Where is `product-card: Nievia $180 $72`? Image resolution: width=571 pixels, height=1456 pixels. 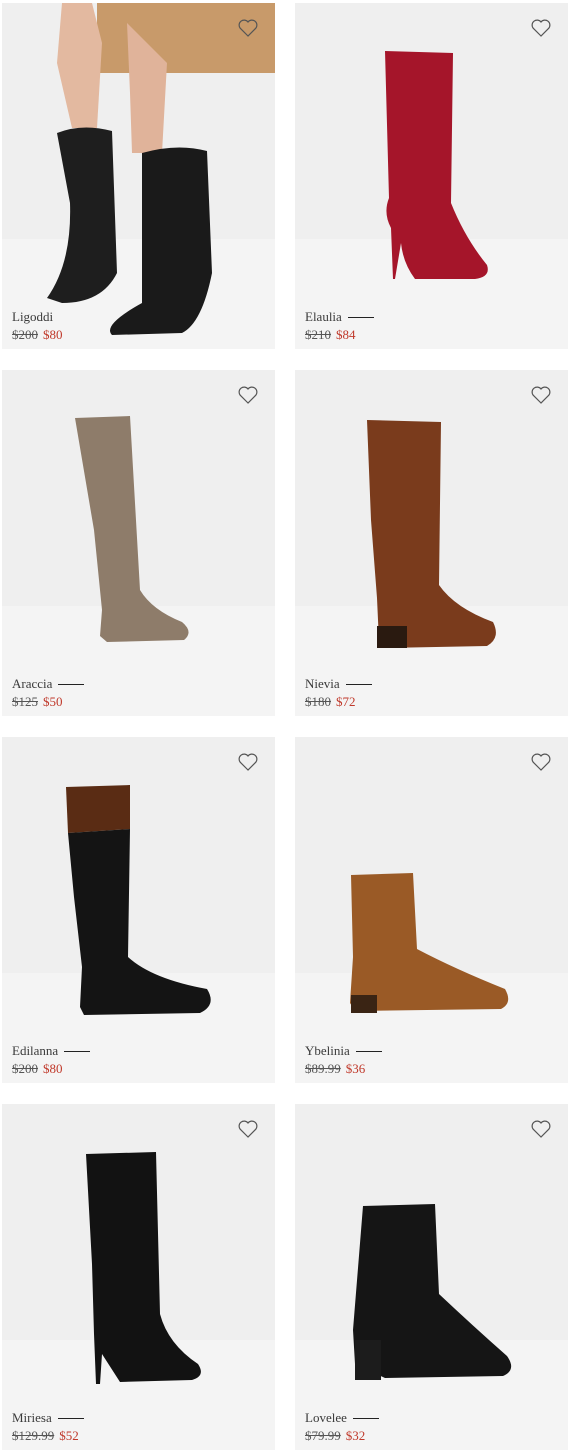 product-card: Nievia $180 $72 is located at coordinates (431, 543).